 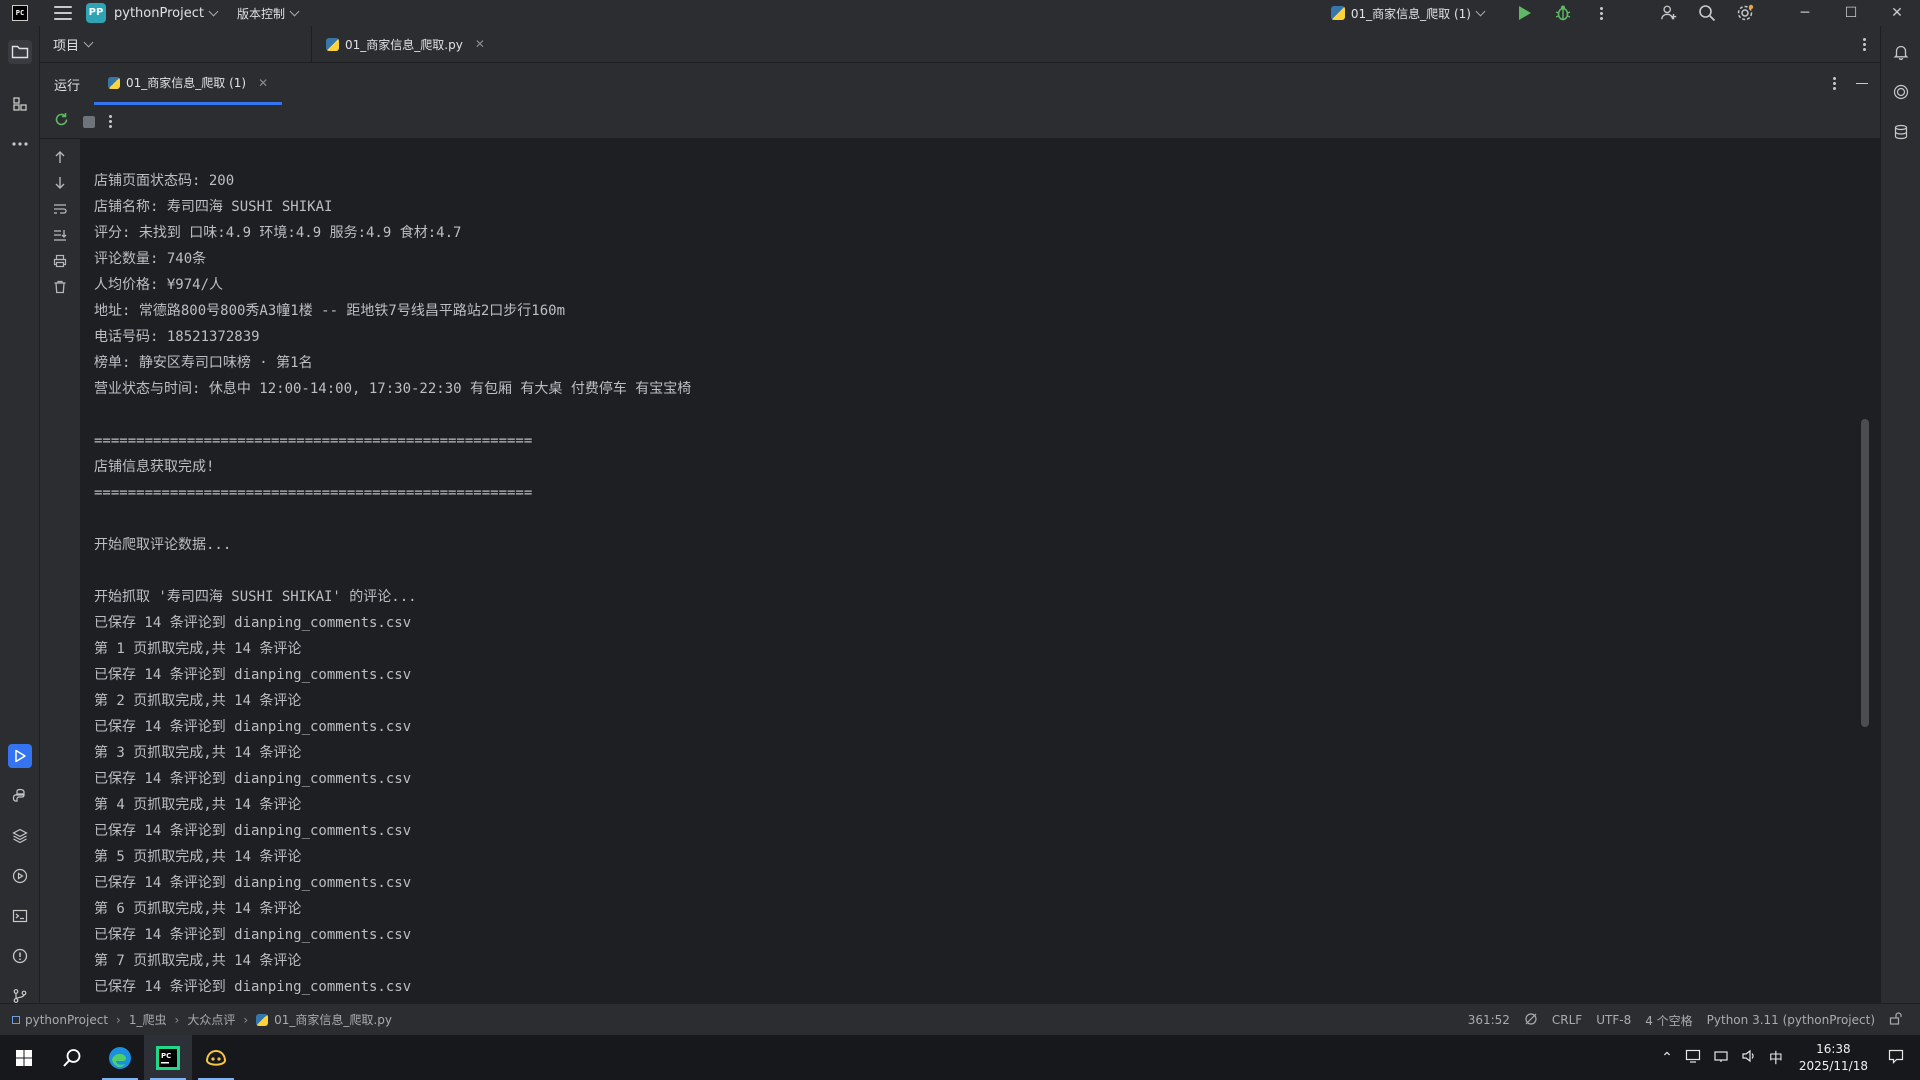 What do you see at coordinates (1776, 1058) in the screenshot?
I see `ime-indicator: 中` at bounding box center [1776, 1058].